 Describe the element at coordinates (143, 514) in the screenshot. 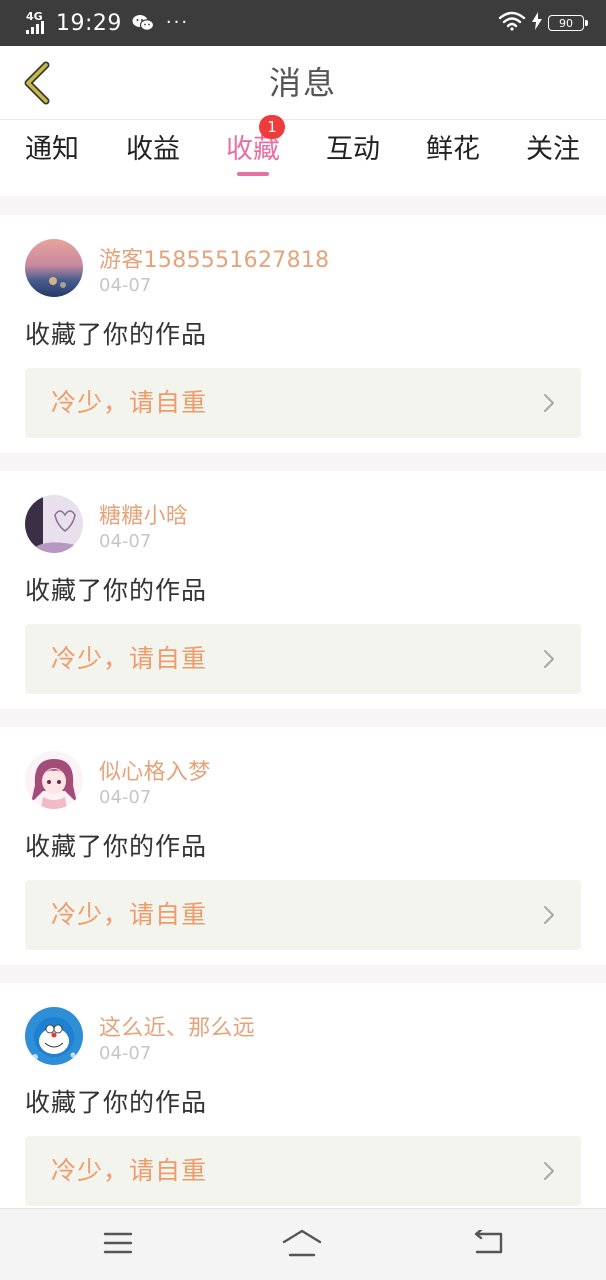

I see `username: 糖糖小晗` at that location.